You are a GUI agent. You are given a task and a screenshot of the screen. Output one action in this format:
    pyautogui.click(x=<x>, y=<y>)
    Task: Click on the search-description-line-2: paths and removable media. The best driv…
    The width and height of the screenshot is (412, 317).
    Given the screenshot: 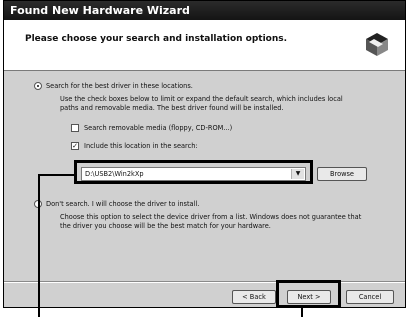 What is the action you would take?
    pyautogui.click(x=172, y=108)
    